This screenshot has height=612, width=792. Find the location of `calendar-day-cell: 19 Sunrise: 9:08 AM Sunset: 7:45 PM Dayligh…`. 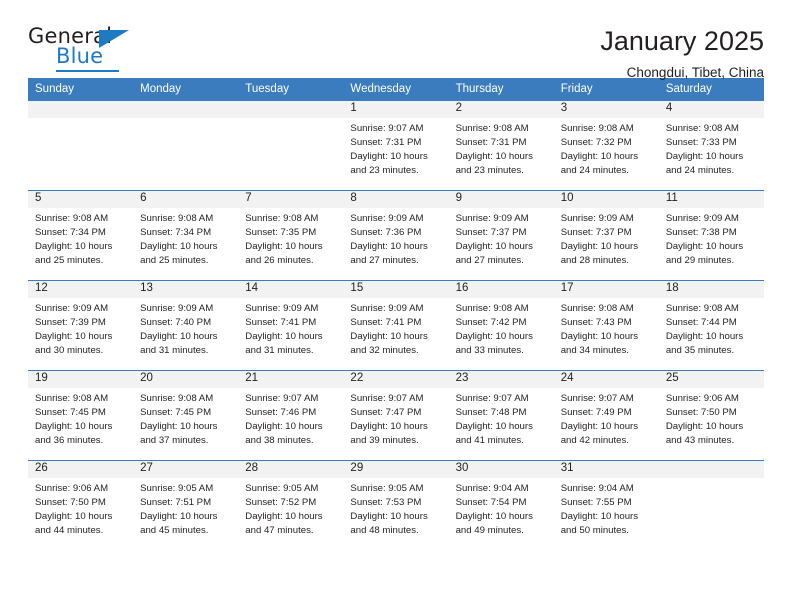

calendar-day-cell: 19 Sunrise: 9:08 AM Sunset: 7:45 PM Dayligh… is located at coordinates (81, 415).